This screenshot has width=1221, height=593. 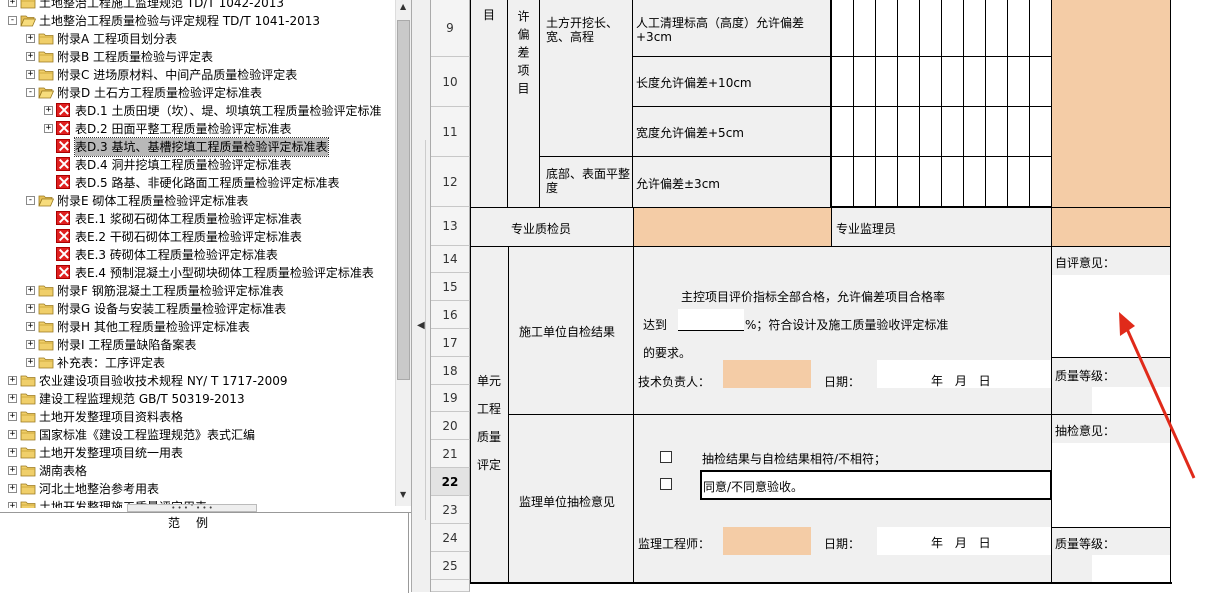 I want to click on tree-item: + 土地整治工程施工监理规范 TD/T 1042-2013, so click(x=197, y=6).